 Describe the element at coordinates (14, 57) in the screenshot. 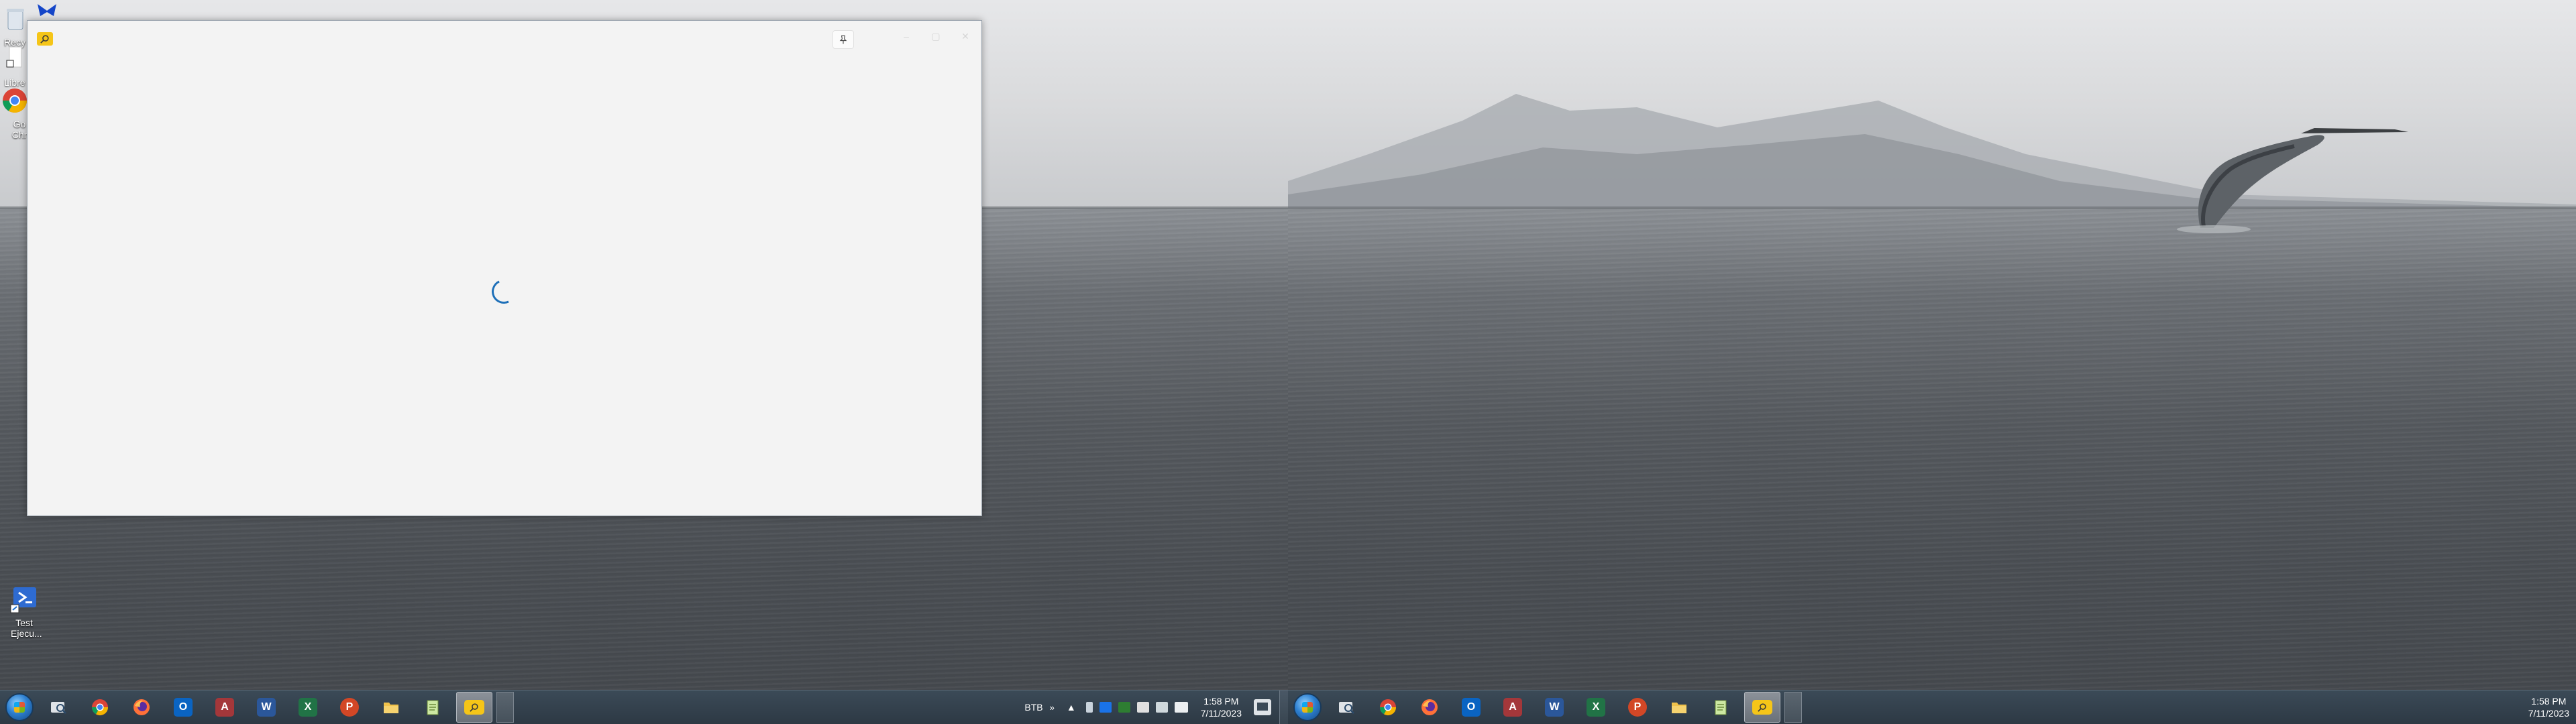

I see `libreoffice-icon` at that location.